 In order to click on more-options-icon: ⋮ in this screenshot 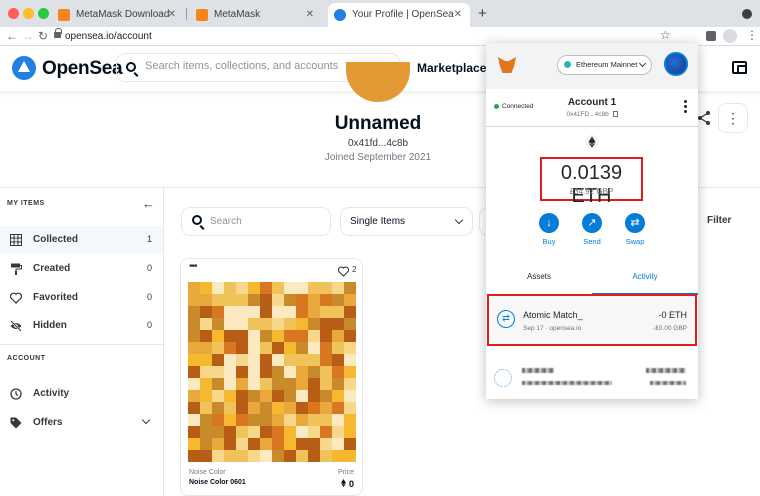, I will do `click(733, 118)`.